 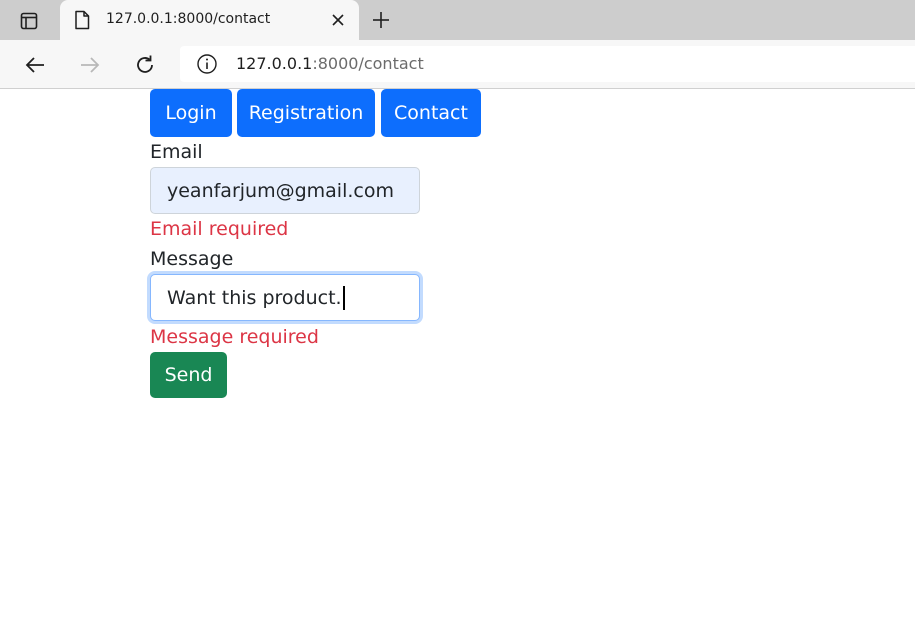 I want to click on address-bar: 127.0.0.1:8000/contact, so click(x=547, y=64).